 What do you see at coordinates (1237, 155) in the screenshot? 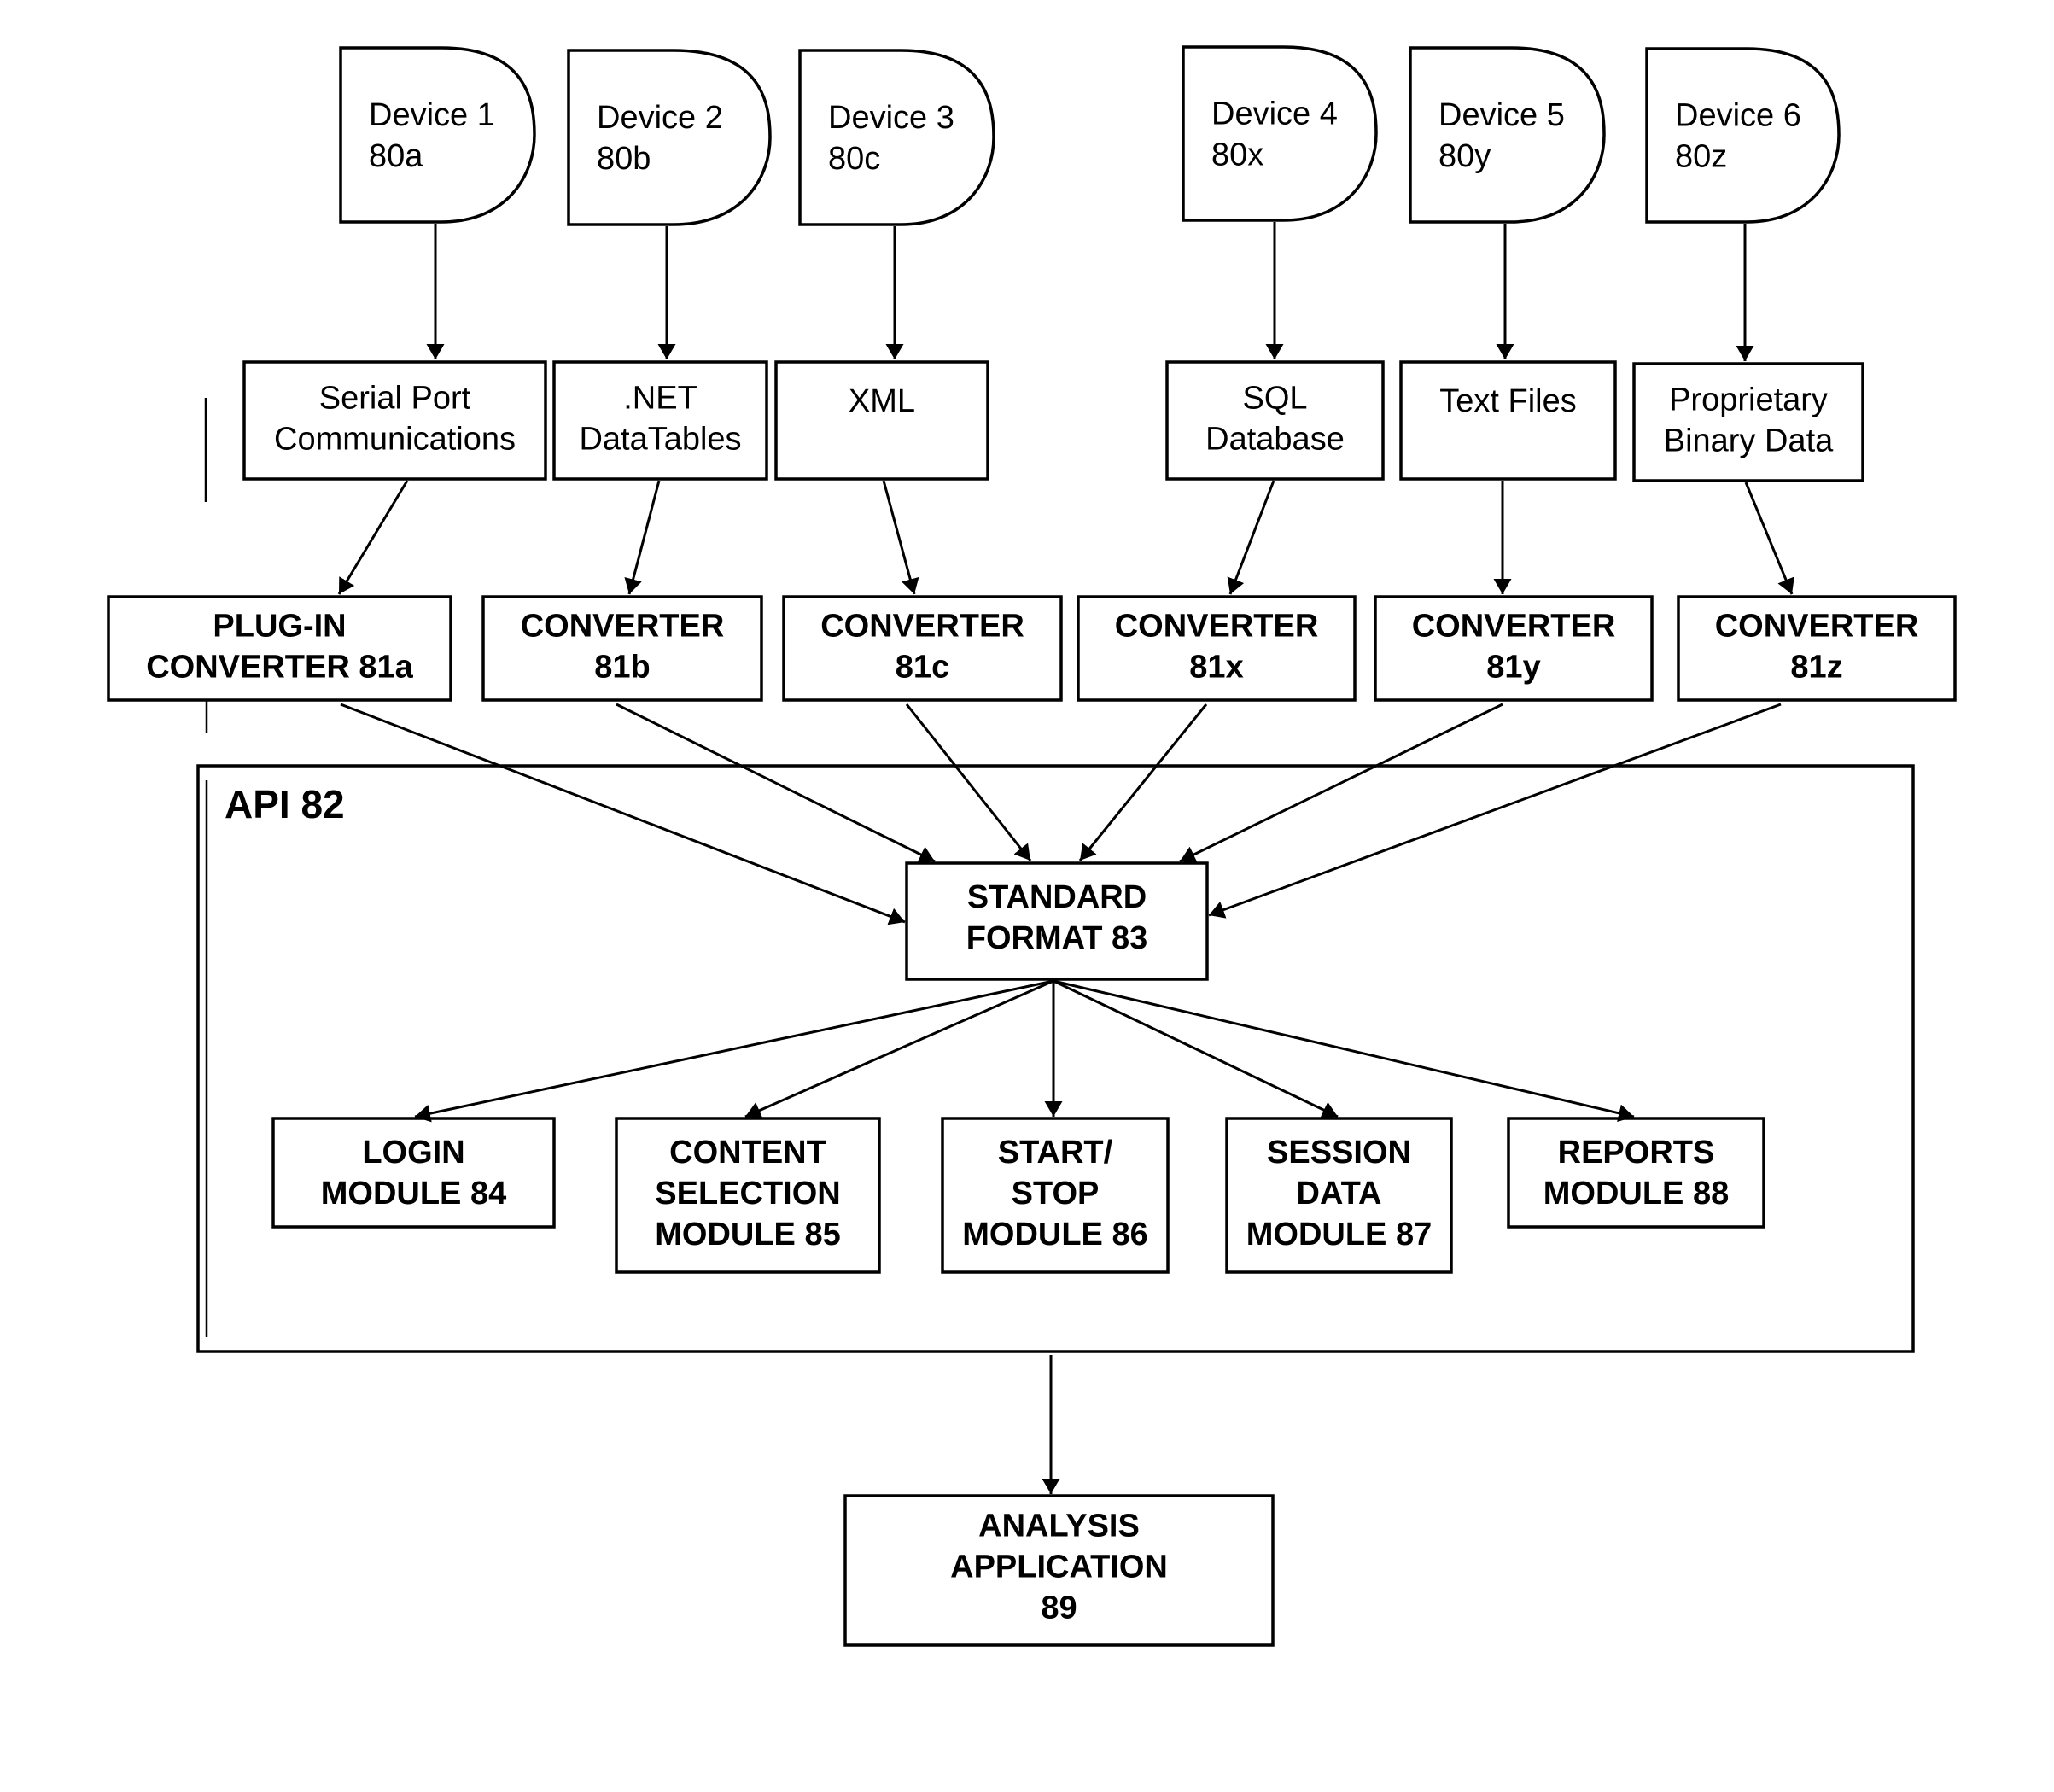
I see `node-label-line: 80x` at bounding box center [1237, 155].